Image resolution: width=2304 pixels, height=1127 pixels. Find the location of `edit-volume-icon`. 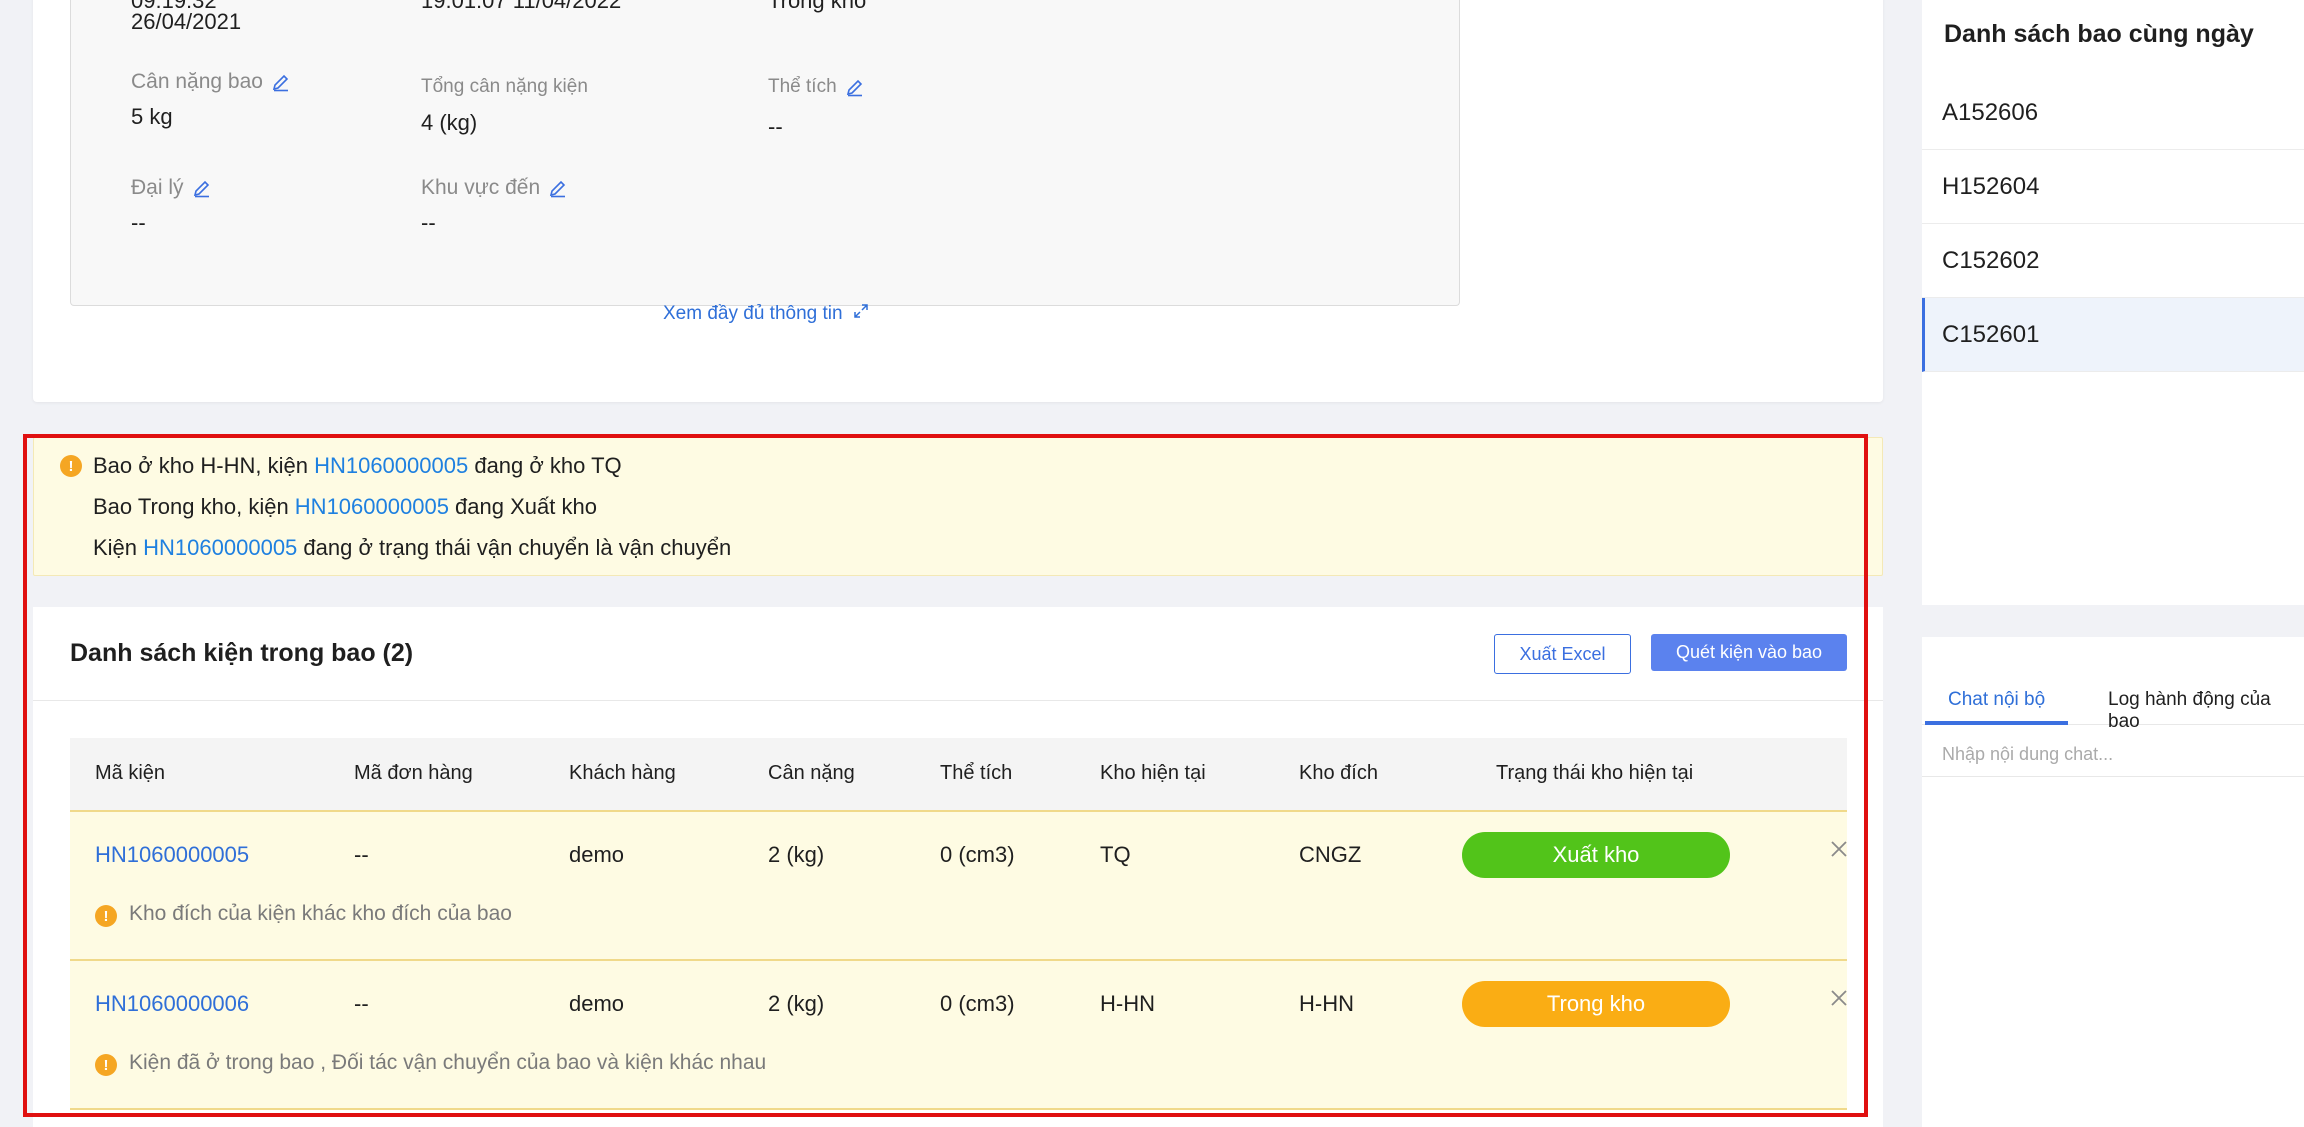

edit-volume-icon is located at coordinates (855, 87).